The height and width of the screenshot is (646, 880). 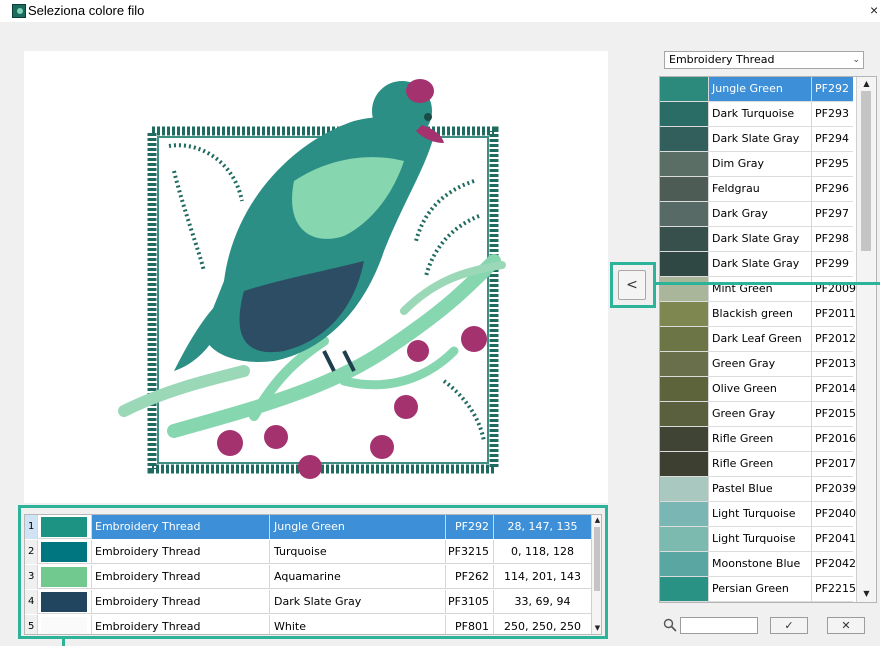 What do you see at coordinates (832, 239) in the screenshot?
I see `palette-item-code: PF298` at bounding box center [832, 239].